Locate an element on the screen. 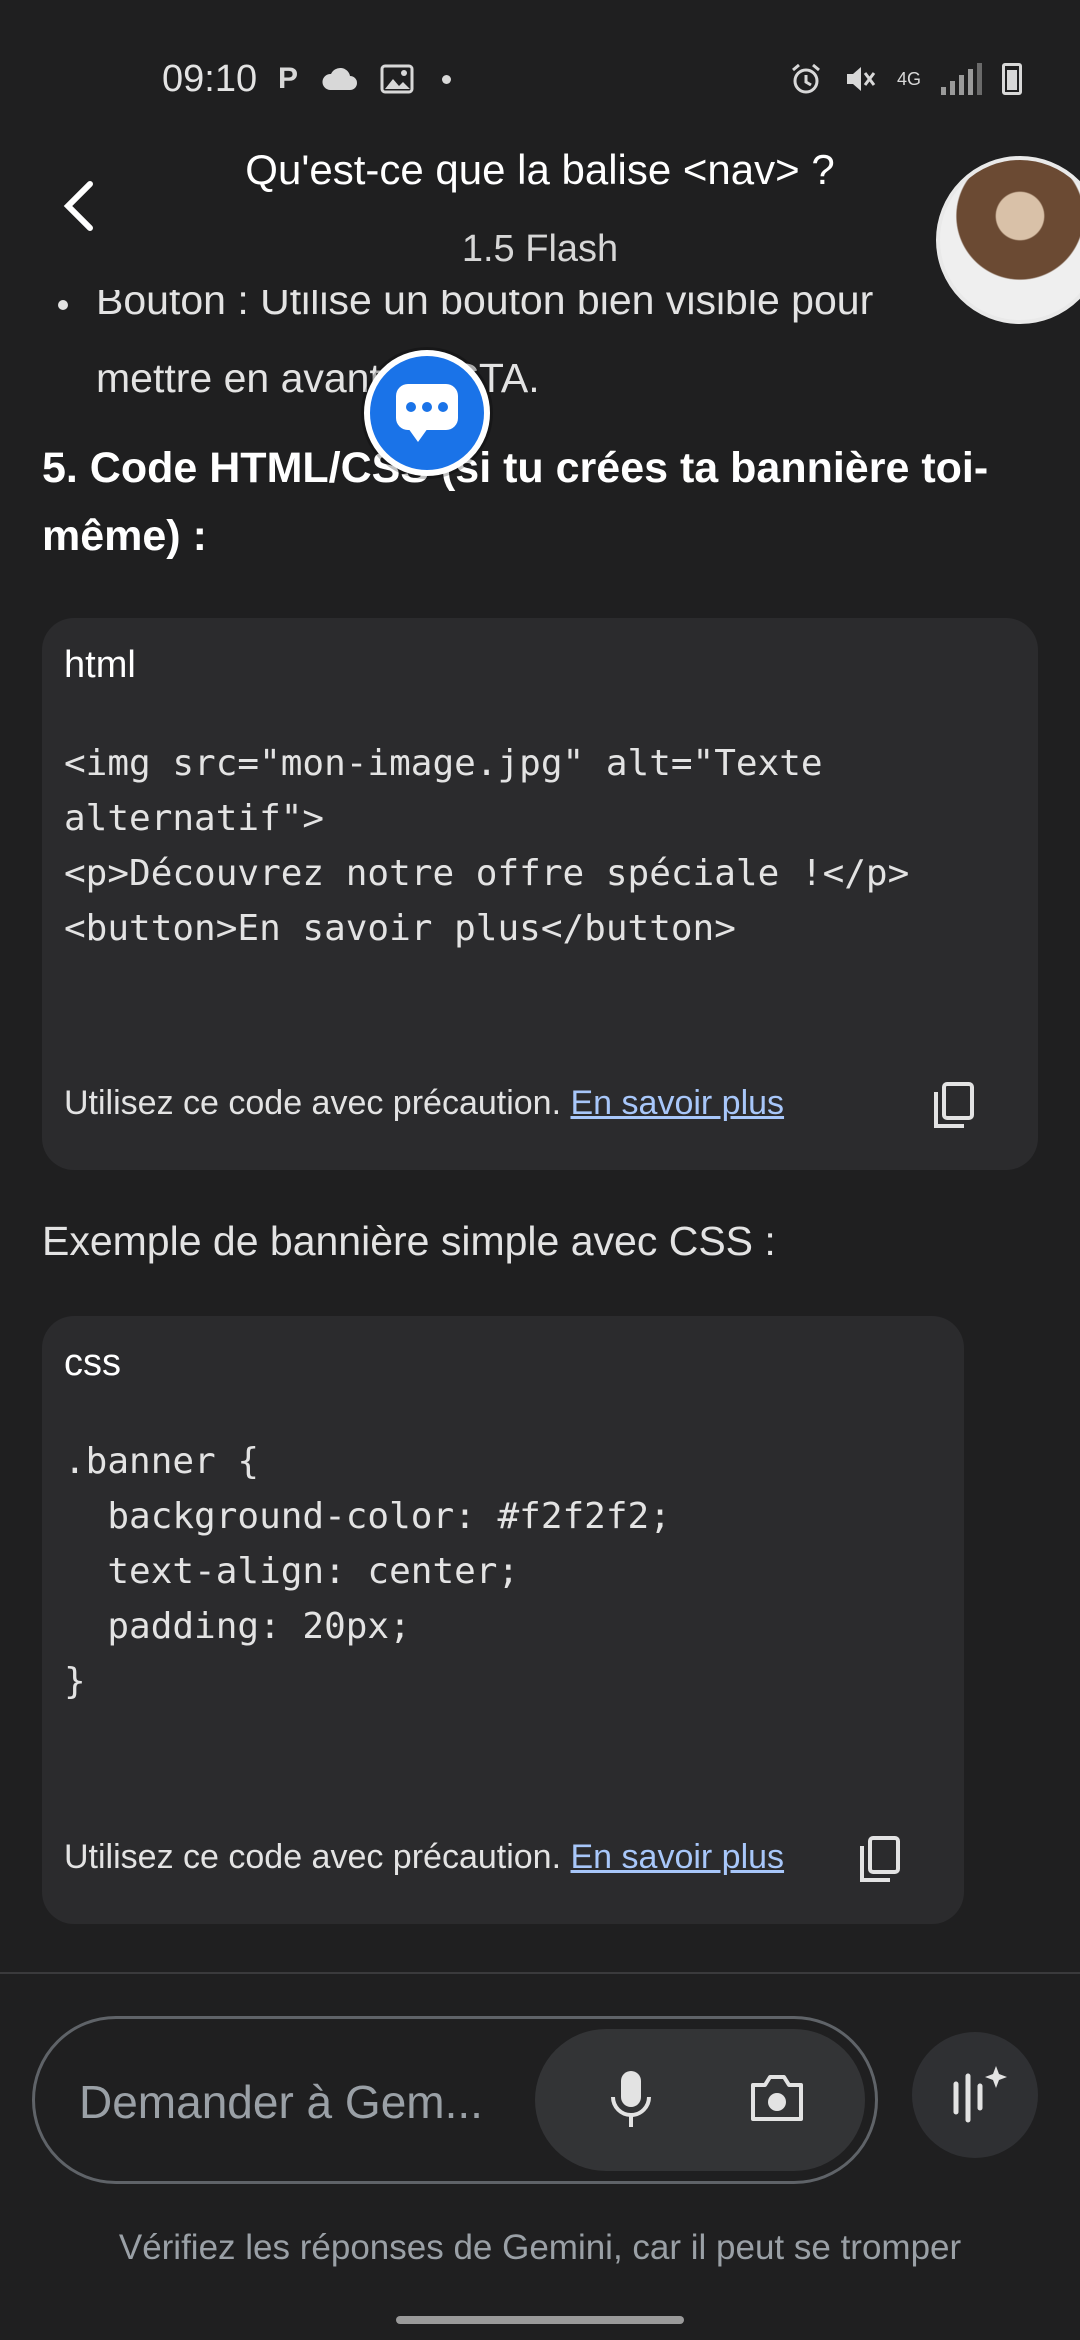  bullet-text-line2: mettre en avant un CTA. is located at coordinates (318, 378).